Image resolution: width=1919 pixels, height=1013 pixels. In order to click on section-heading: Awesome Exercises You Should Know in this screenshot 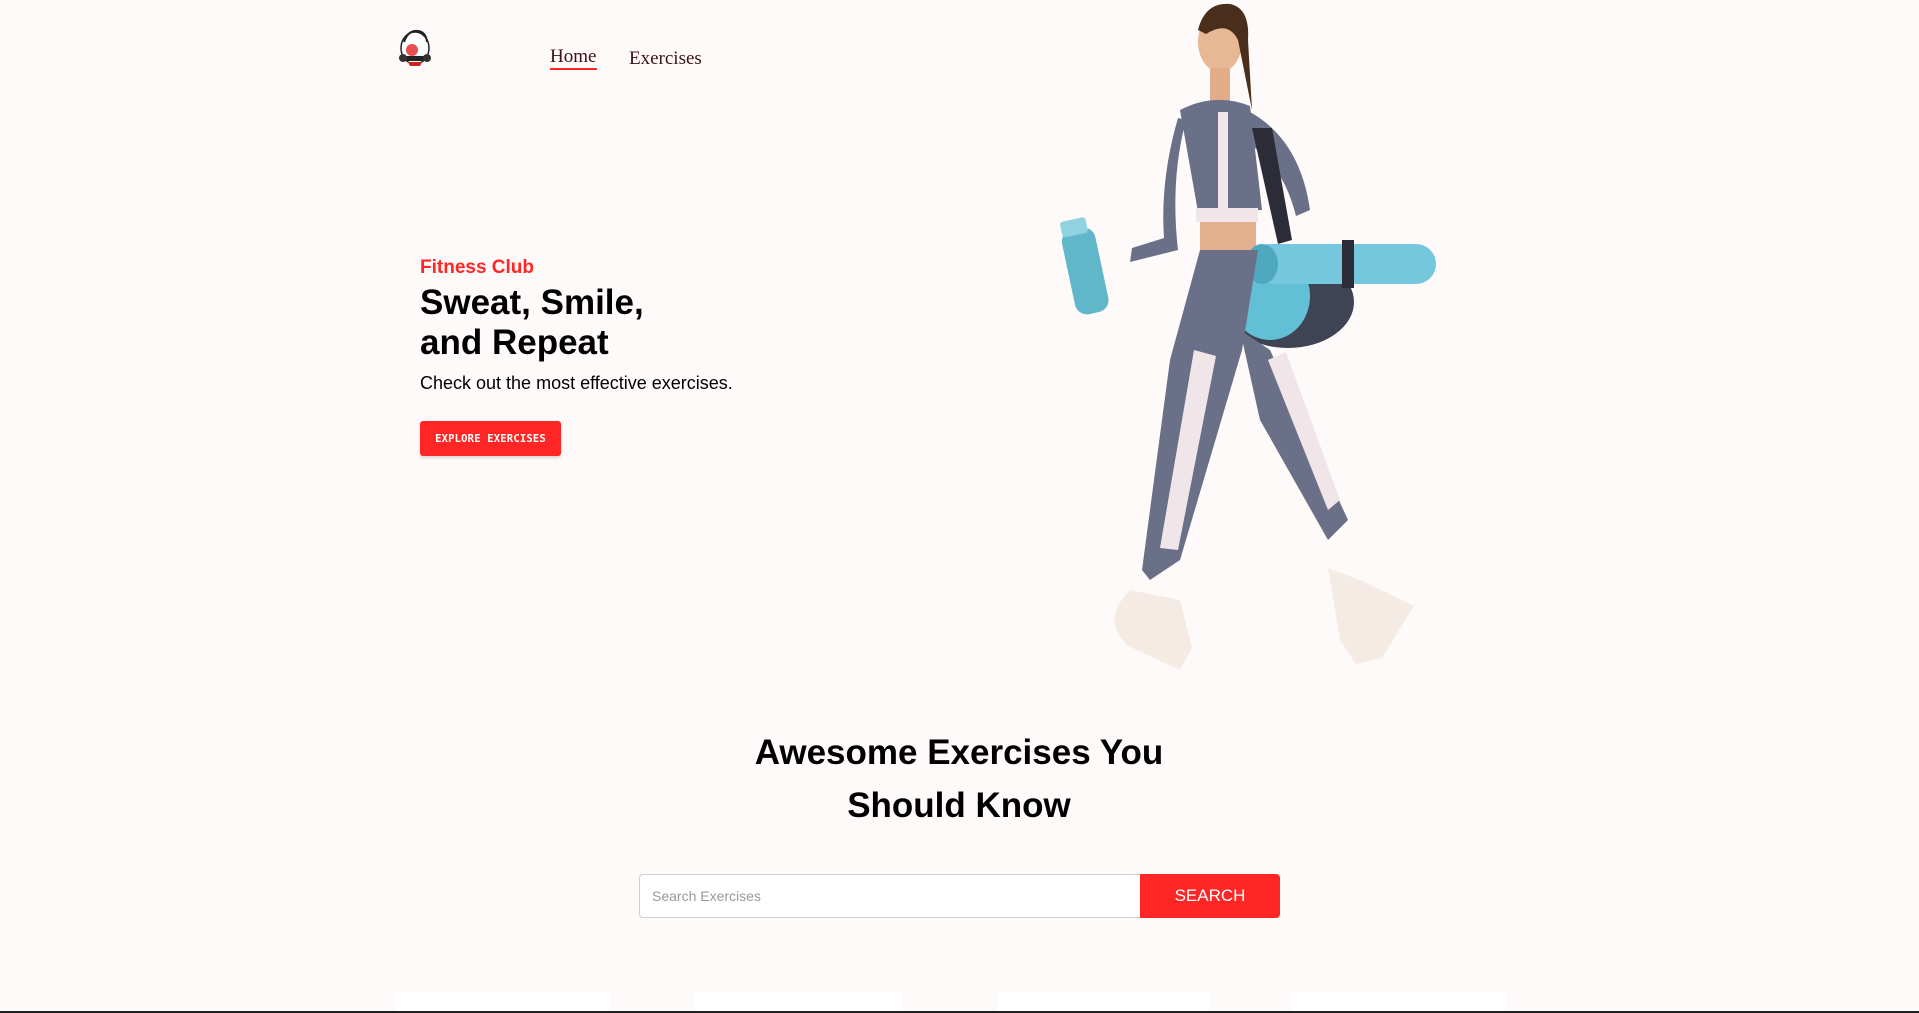, I will do `click(959, 779)`.